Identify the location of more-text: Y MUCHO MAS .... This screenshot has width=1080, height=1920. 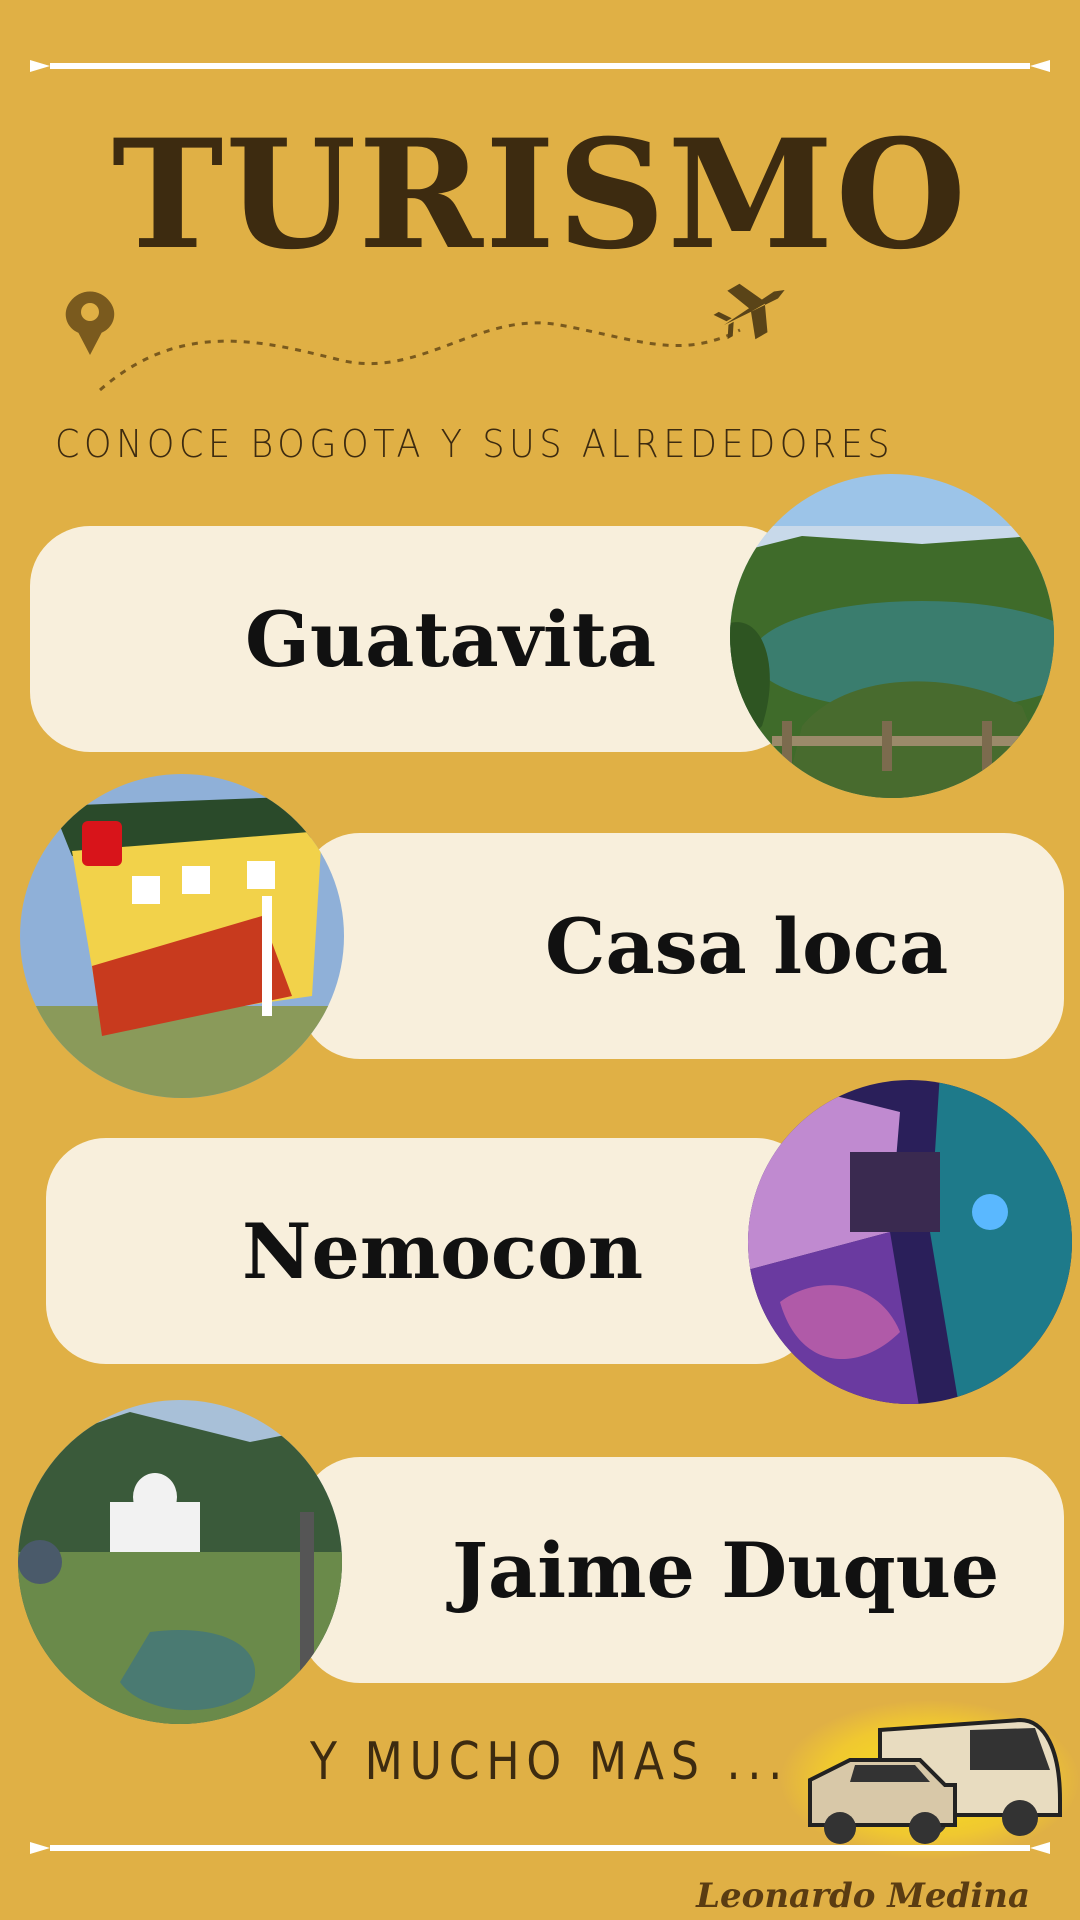
(550, 1762).